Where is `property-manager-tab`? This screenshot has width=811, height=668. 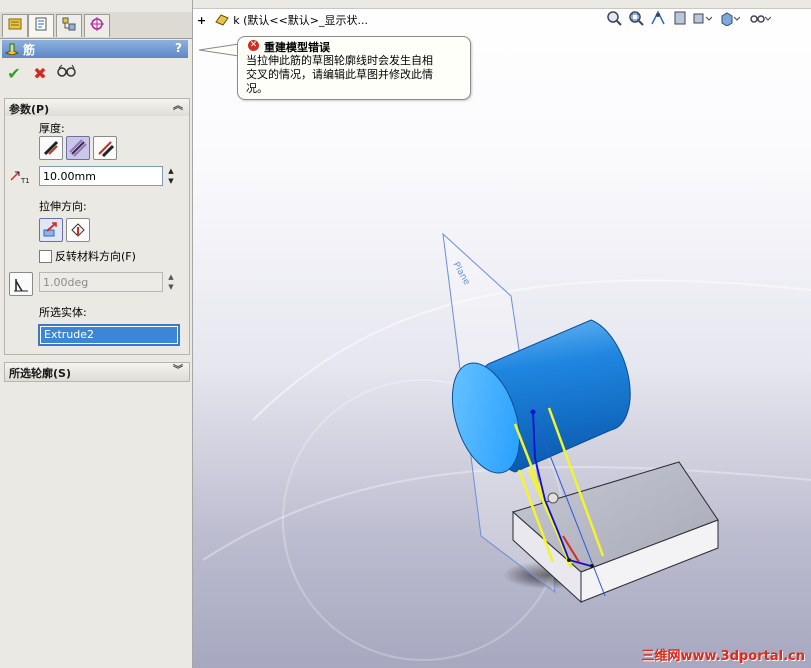 property-manager-tab is located at coordinates (41, 25).